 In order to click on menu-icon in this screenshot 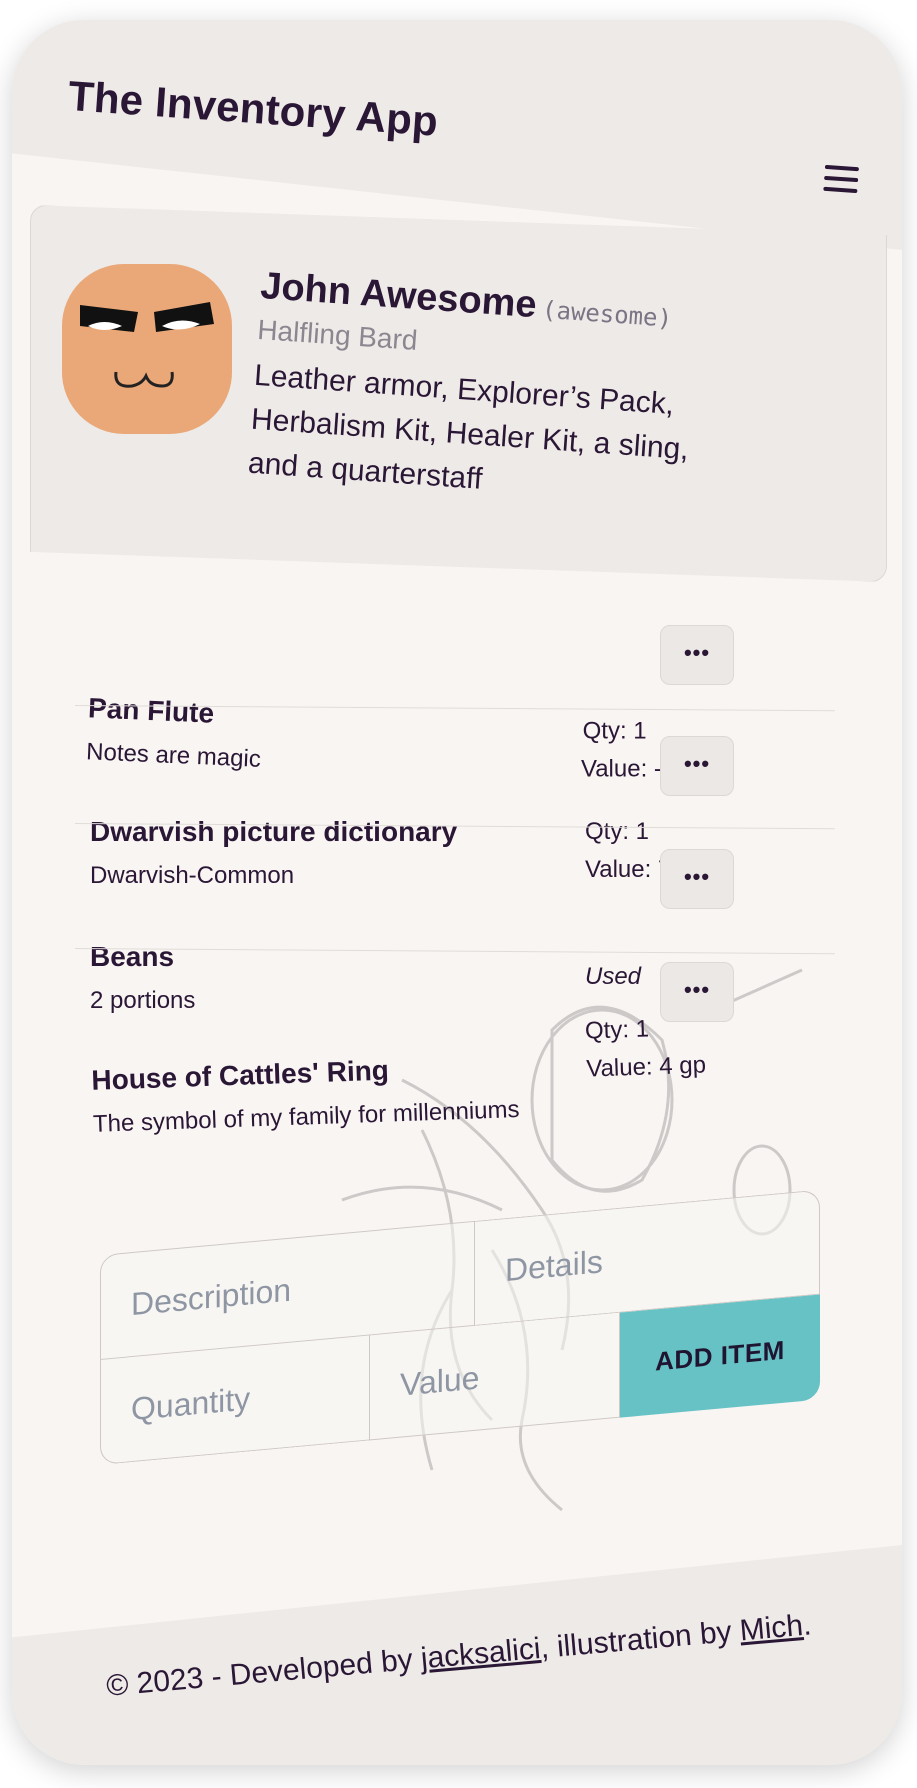, I will do `click(841, 180)`.